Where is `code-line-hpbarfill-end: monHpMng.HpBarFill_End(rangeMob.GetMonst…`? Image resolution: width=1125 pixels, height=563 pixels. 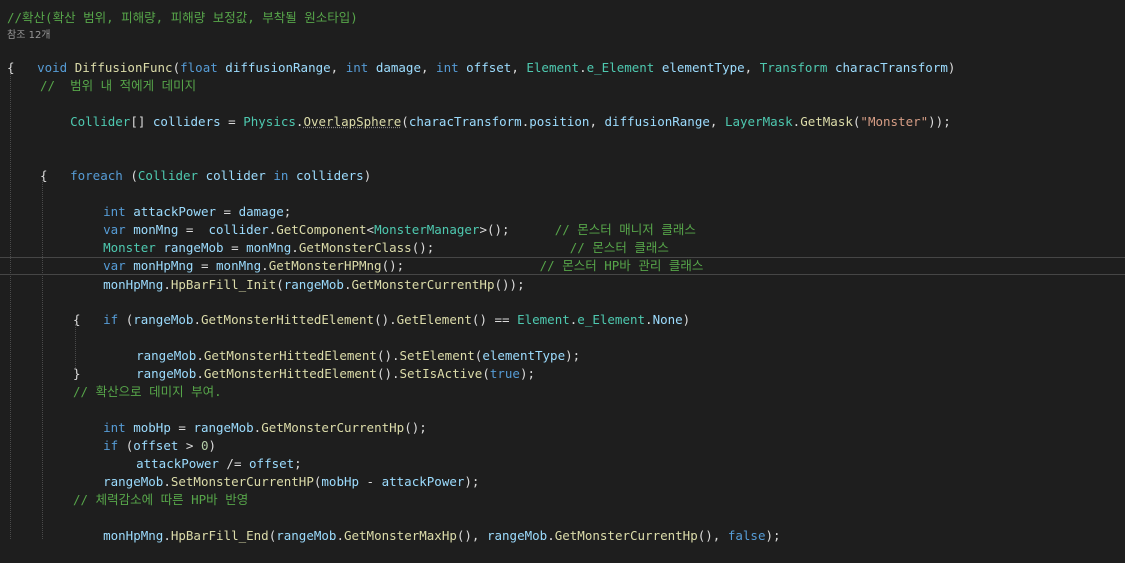
code-line-hpbarfill-end: monHpMng.HpBarFill_End(rangeMob.GetMonst… is located at coordinates (426, 526).